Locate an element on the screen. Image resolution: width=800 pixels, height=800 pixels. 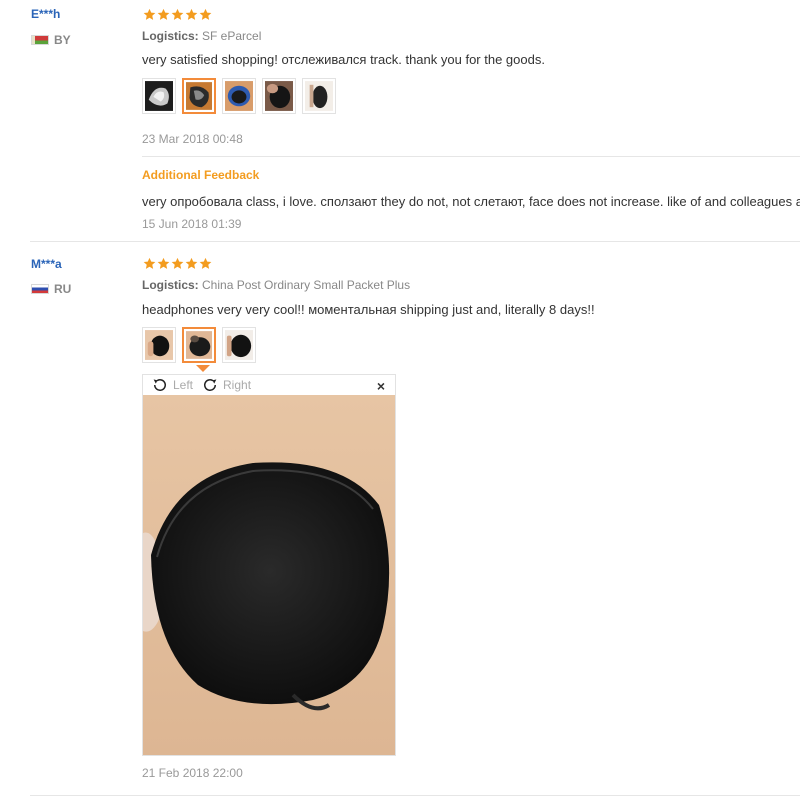
logistics-value: China Post Ordinary Small Packet Plus is located at coordinates (306, 285).